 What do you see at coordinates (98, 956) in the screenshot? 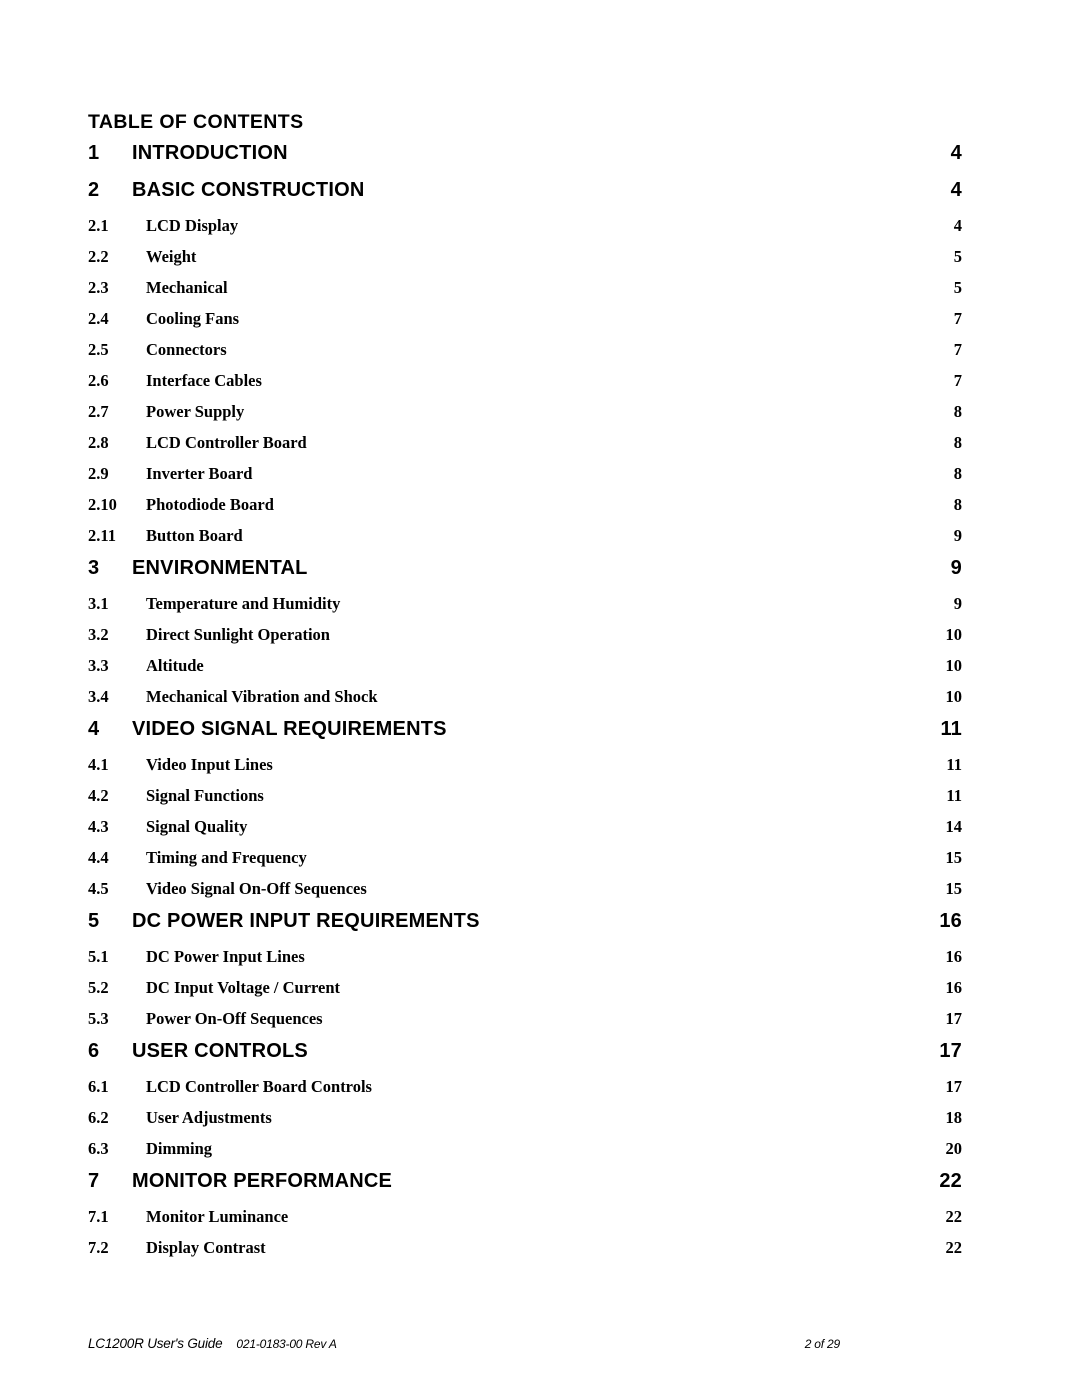
I see `toc-entry-number: 5.1` at bounding box center [98, 956].